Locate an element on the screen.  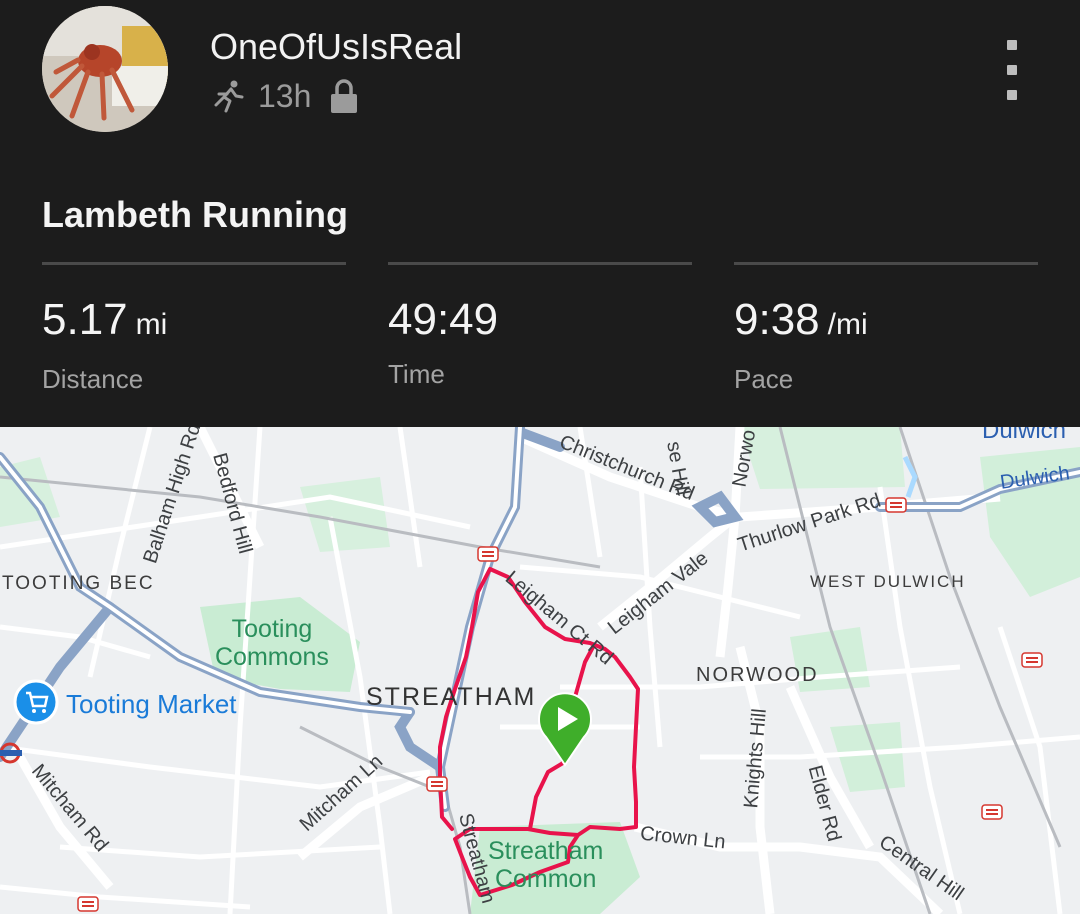
map-label-streatham-common: Streatham Common is located at coordinates (546, 865).